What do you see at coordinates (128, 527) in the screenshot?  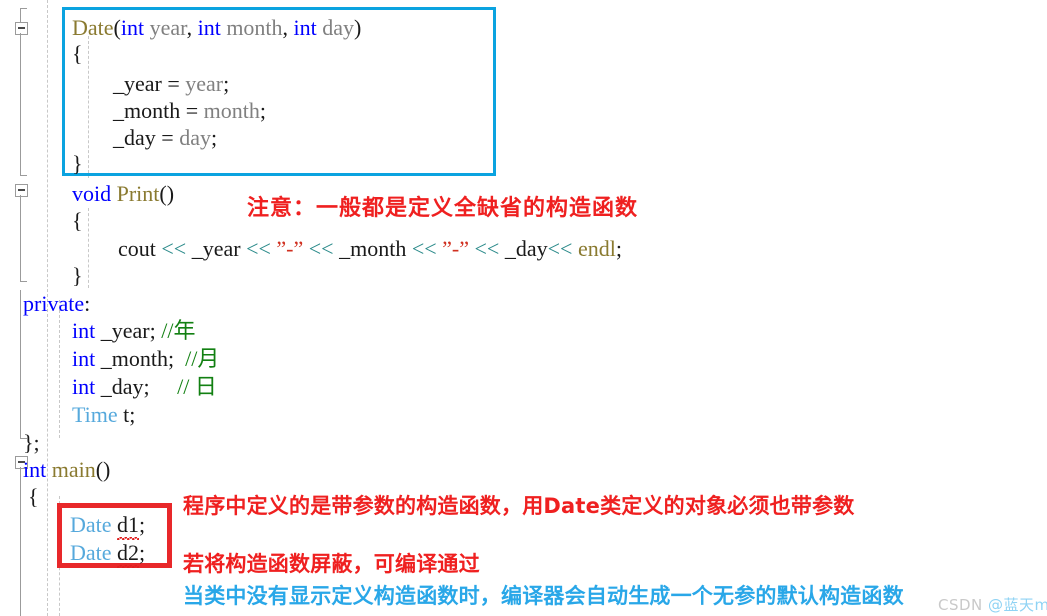 I see `token-var-d1: d1` at bounding box center [128, 527].